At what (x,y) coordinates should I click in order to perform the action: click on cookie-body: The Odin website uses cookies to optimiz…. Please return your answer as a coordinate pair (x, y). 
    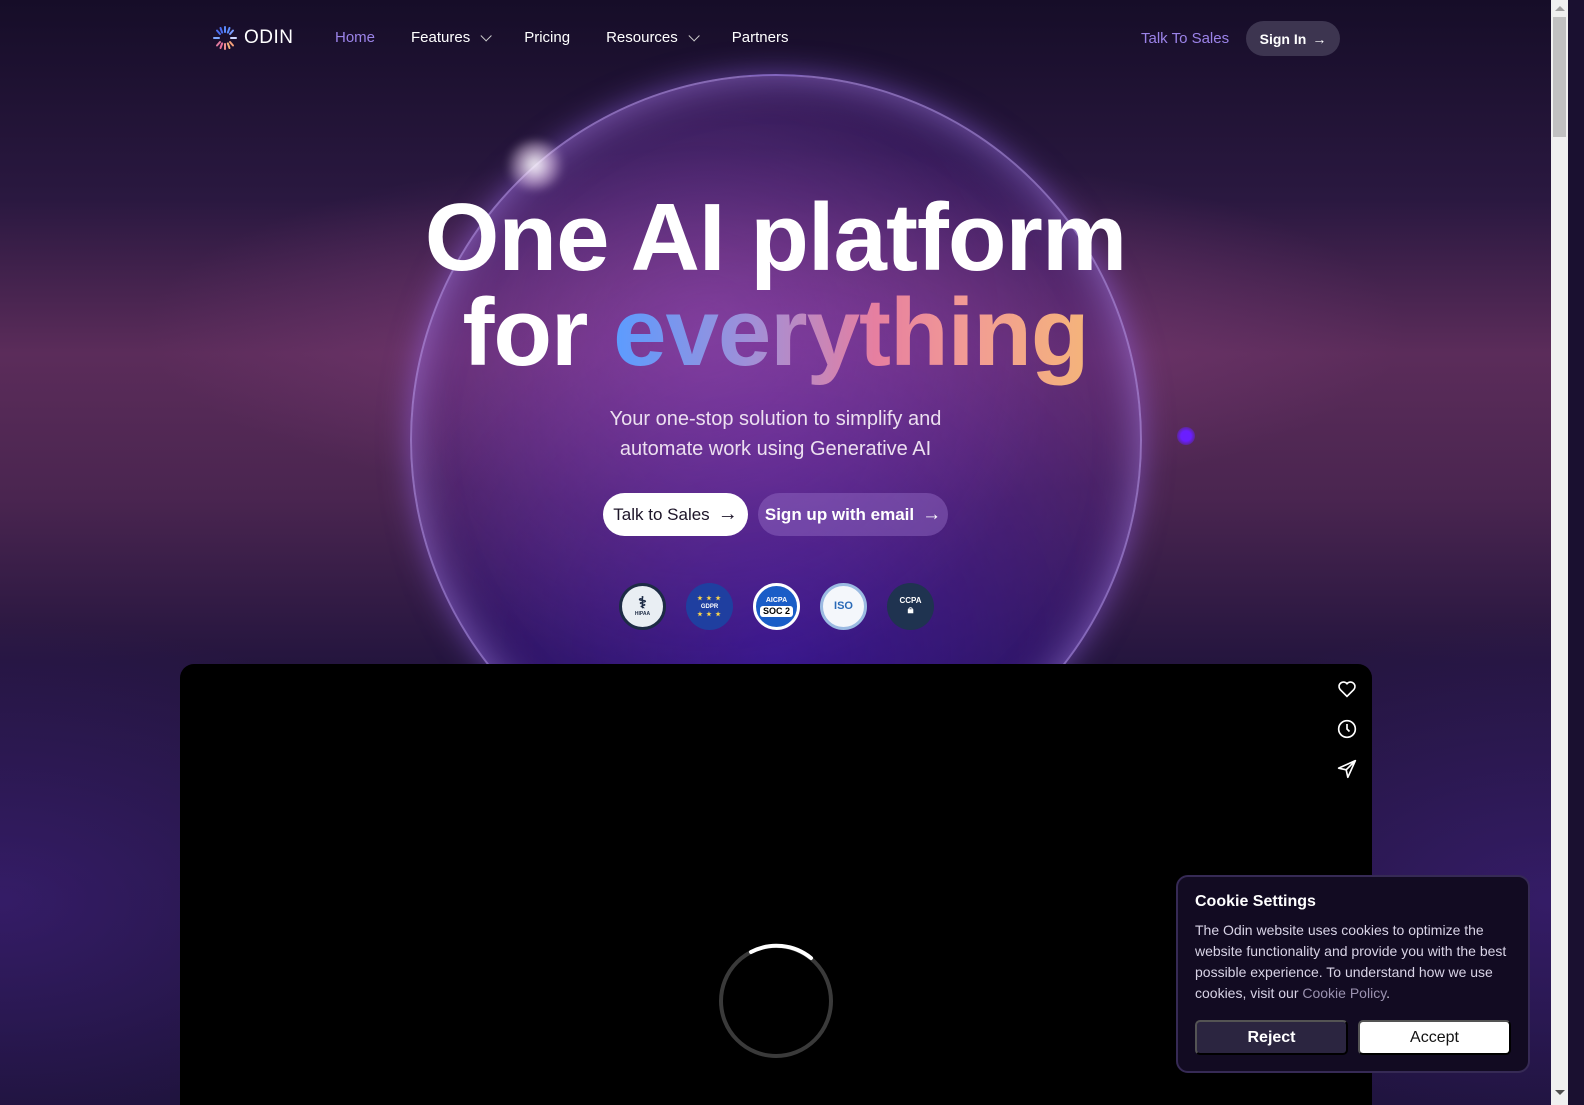
    Looking at the image, I should click on (1353, 962).